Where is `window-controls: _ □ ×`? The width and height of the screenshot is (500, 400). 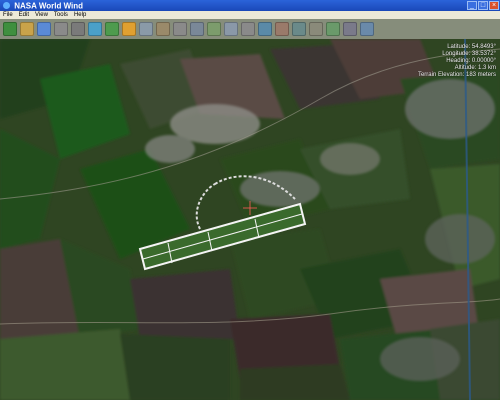 window-controls: _ □ × is located at coordinates (483, 5).